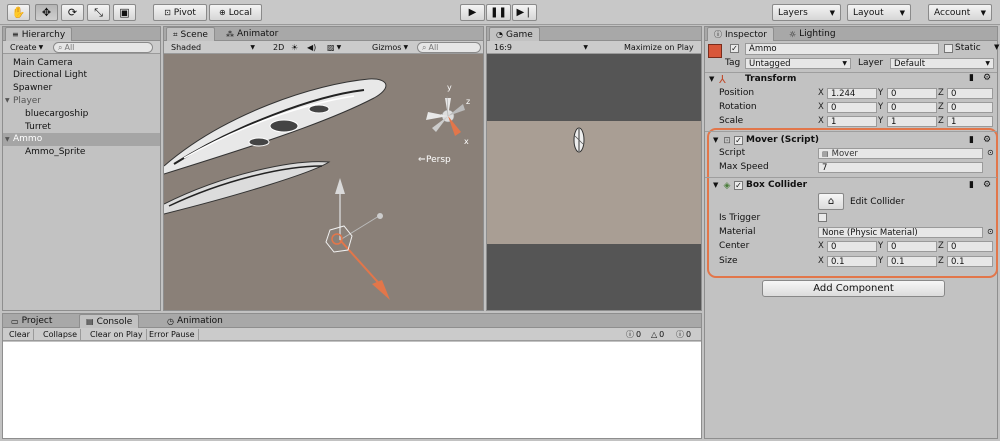 This screenshot has height=441, width=1000. What do you see at coordinates (912, 93) in the screenshot?
I see `transform-position-y-field: 0` at bounding box center [912, 93].